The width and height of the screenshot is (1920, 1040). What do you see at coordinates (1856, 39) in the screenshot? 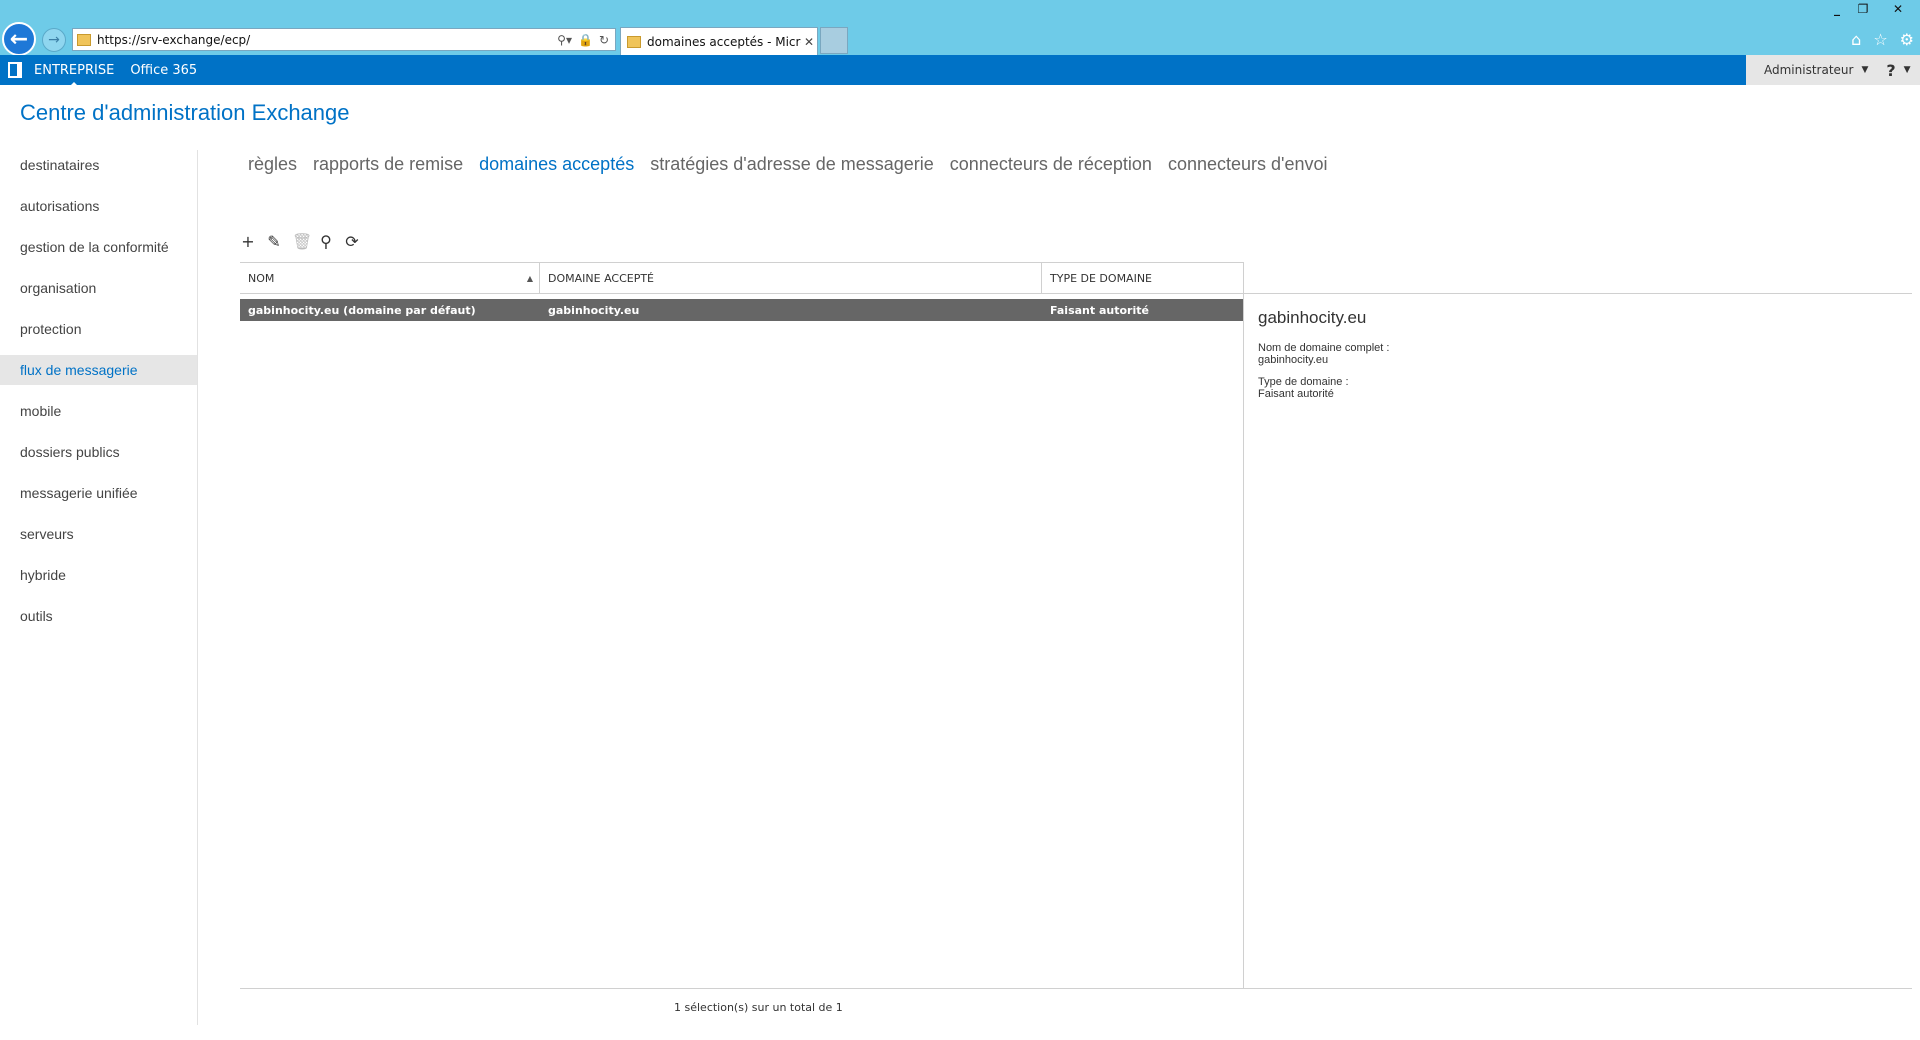
I see `home-icon: ⌂` at bounding box center [1856, 39].